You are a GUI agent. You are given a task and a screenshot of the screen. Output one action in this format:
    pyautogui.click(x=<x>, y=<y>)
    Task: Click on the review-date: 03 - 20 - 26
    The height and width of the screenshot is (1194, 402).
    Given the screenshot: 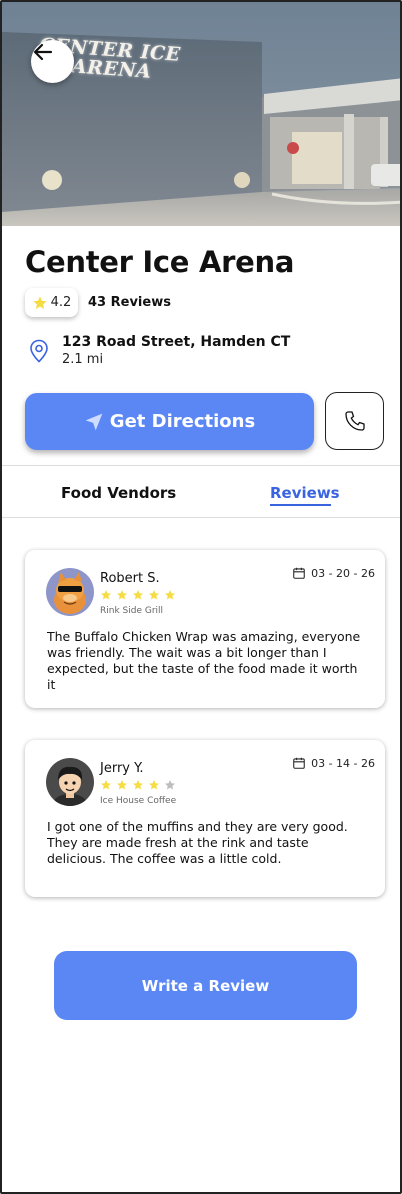 What is the action you would take?
    pyautogui.click(x=333, y=573)
    